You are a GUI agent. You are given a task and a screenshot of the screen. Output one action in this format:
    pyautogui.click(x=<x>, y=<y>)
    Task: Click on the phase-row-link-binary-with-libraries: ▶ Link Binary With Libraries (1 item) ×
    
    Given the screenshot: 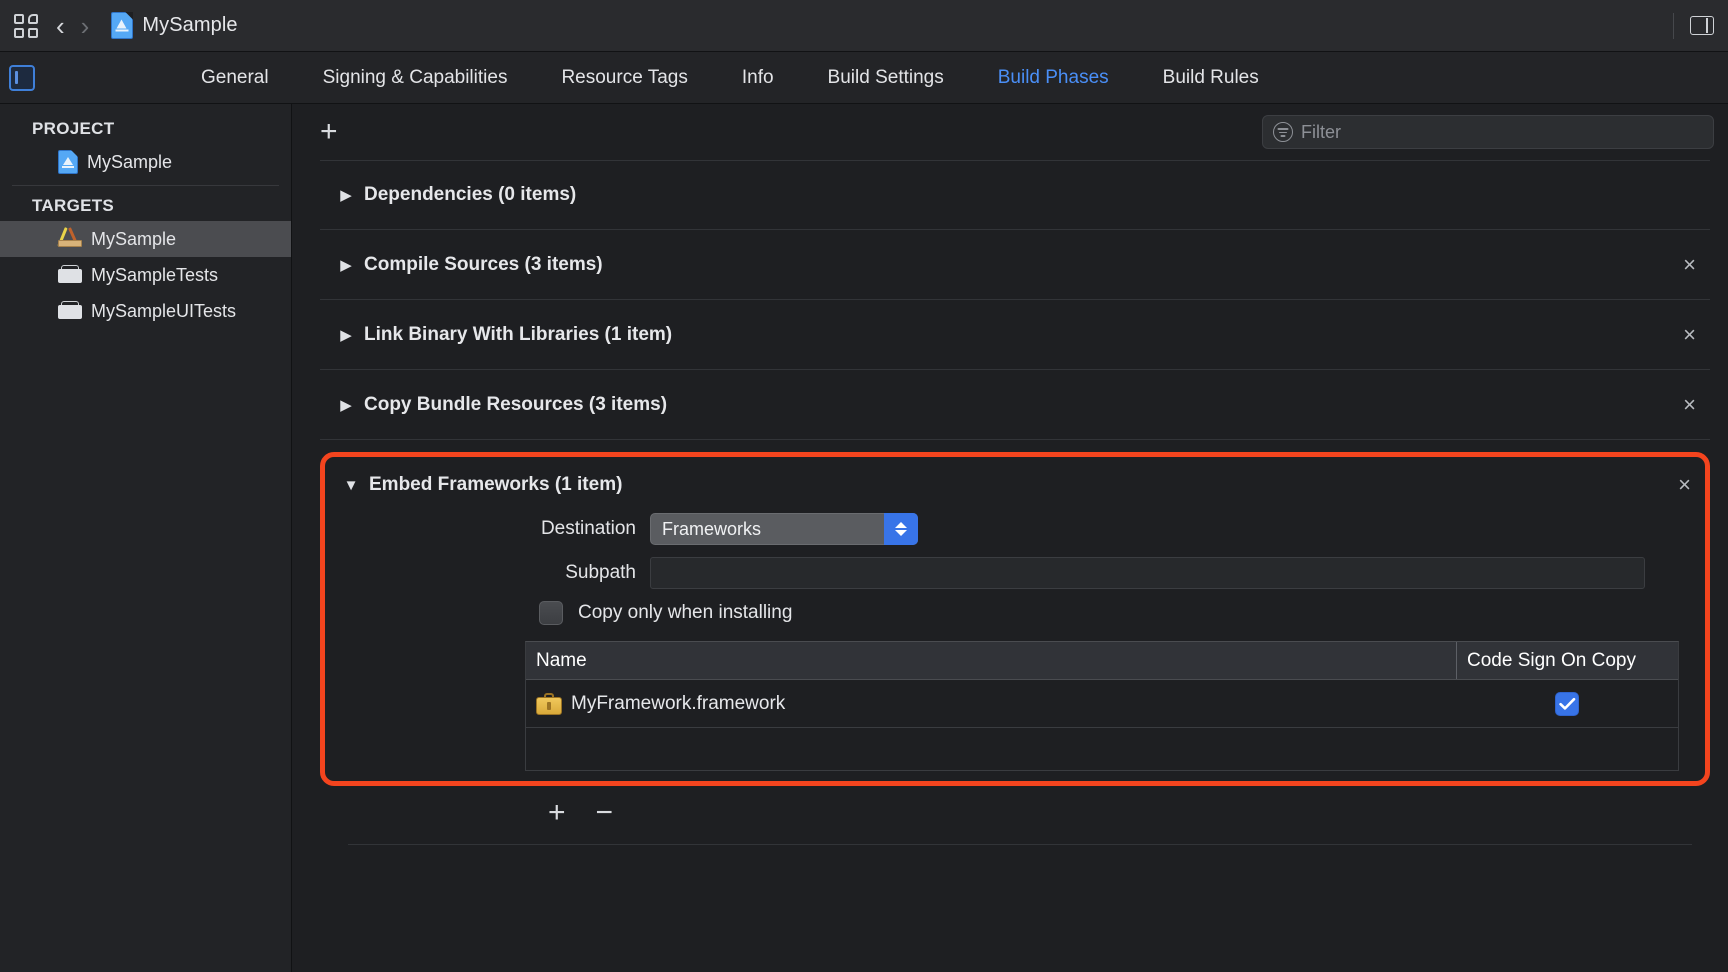 What is the action you would take?
    pyautogui.click(x=1015, y=335)
    